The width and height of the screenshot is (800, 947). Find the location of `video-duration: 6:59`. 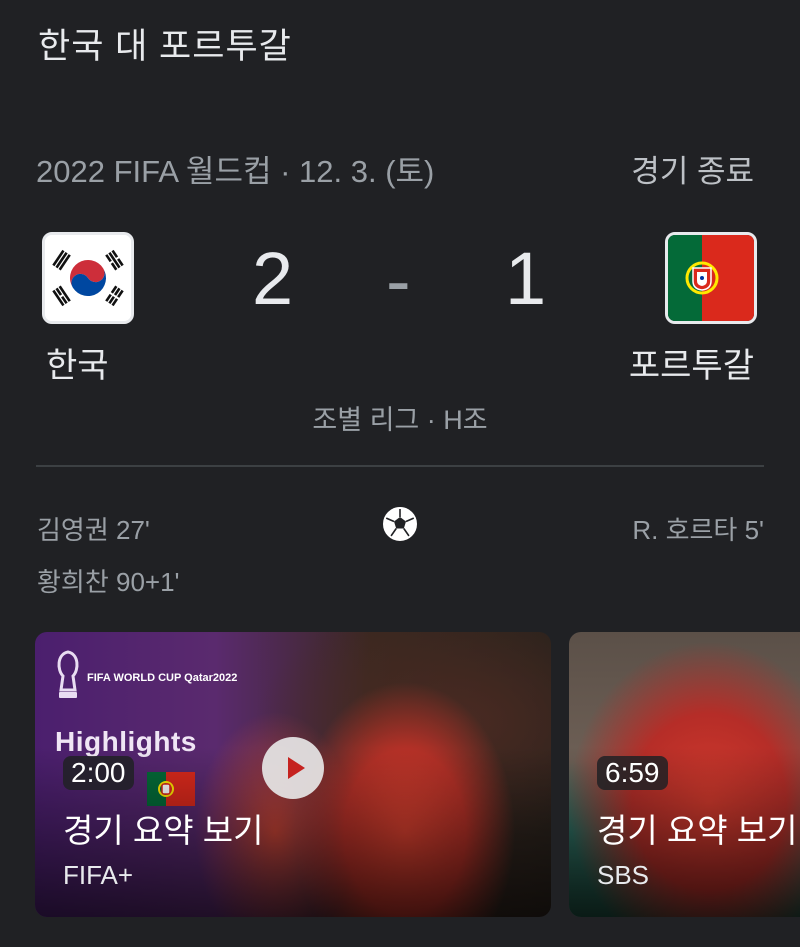

video-duration: 6:59 is located at coordinates (632, 773).